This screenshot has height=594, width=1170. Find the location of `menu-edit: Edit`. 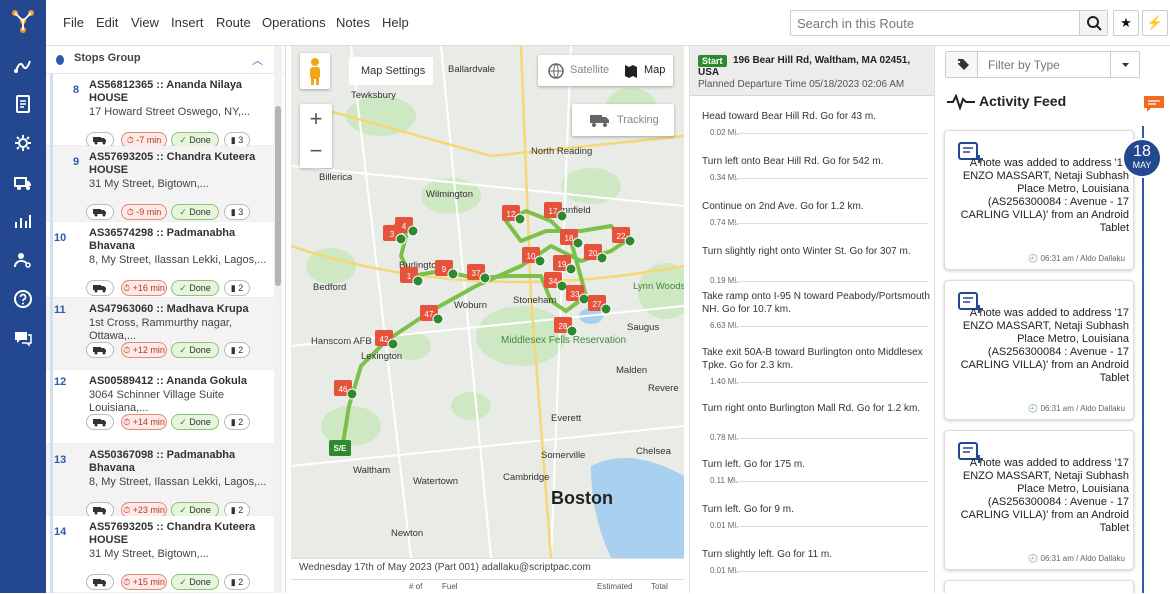

menu-edit: Edit is located at coordinates (107, 22).